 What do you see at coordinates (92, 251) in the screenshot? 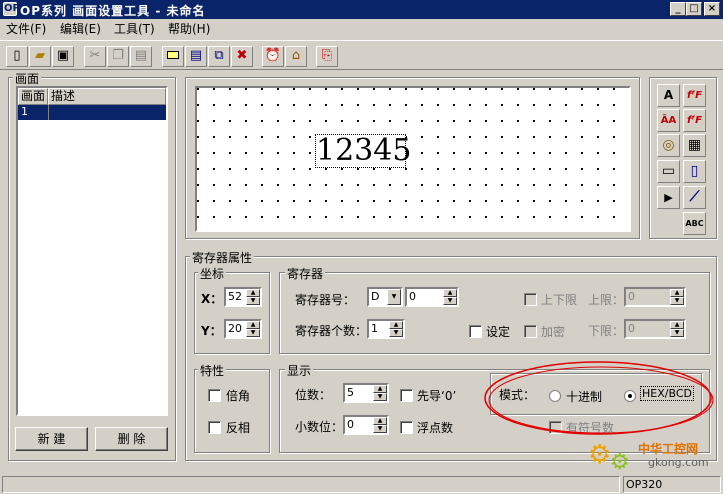
I see `screen-list: 画面 描述 1` at bounding box center [92, 251].